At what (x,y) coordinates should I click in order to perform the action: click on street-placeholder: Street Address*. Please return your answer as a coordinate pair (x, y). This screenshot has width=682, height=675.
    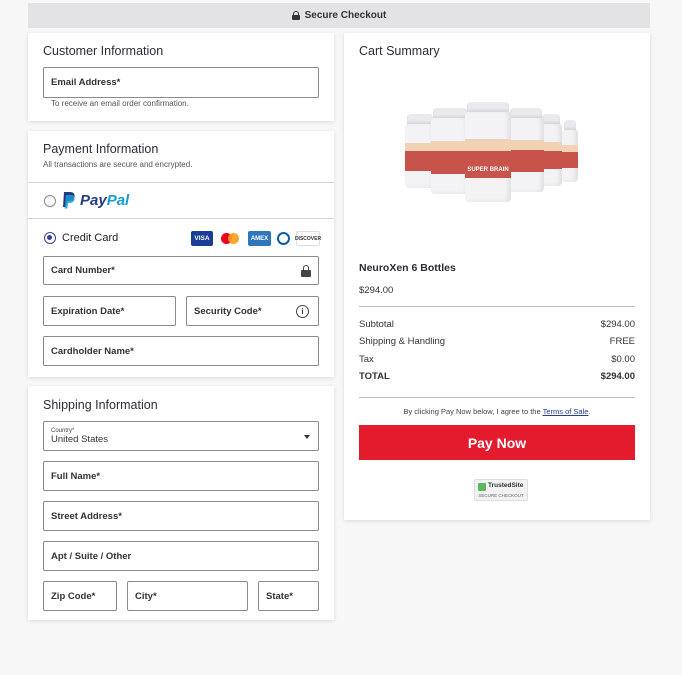
    Looking at the image, I should click on (86, 516).